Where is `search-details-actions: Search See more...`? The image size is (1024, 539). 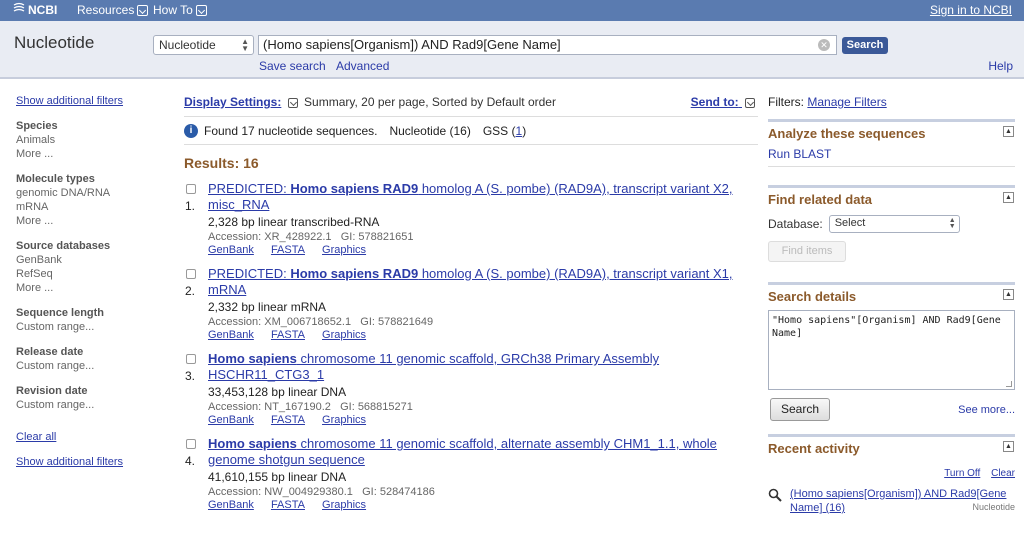
search-details-actions: Search See more... is located at coordinates (891, 412).